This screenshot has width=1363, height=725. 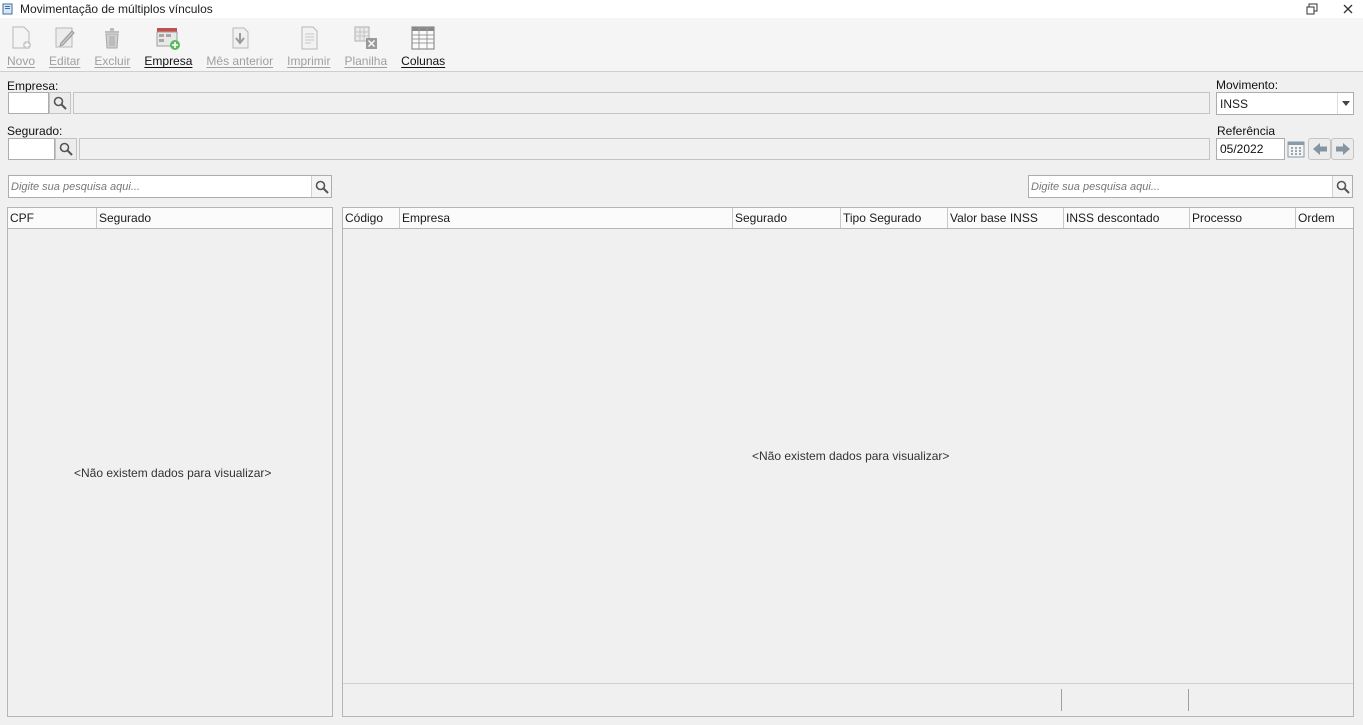 I want to click on trash-icon, so click(x=112, y=38).